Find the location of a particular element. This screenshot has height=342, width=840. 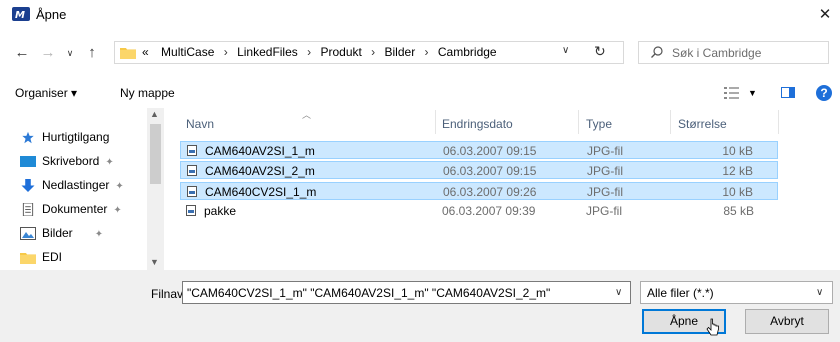

breadcrumb-overflow: « is located at coordinates (145, 52).